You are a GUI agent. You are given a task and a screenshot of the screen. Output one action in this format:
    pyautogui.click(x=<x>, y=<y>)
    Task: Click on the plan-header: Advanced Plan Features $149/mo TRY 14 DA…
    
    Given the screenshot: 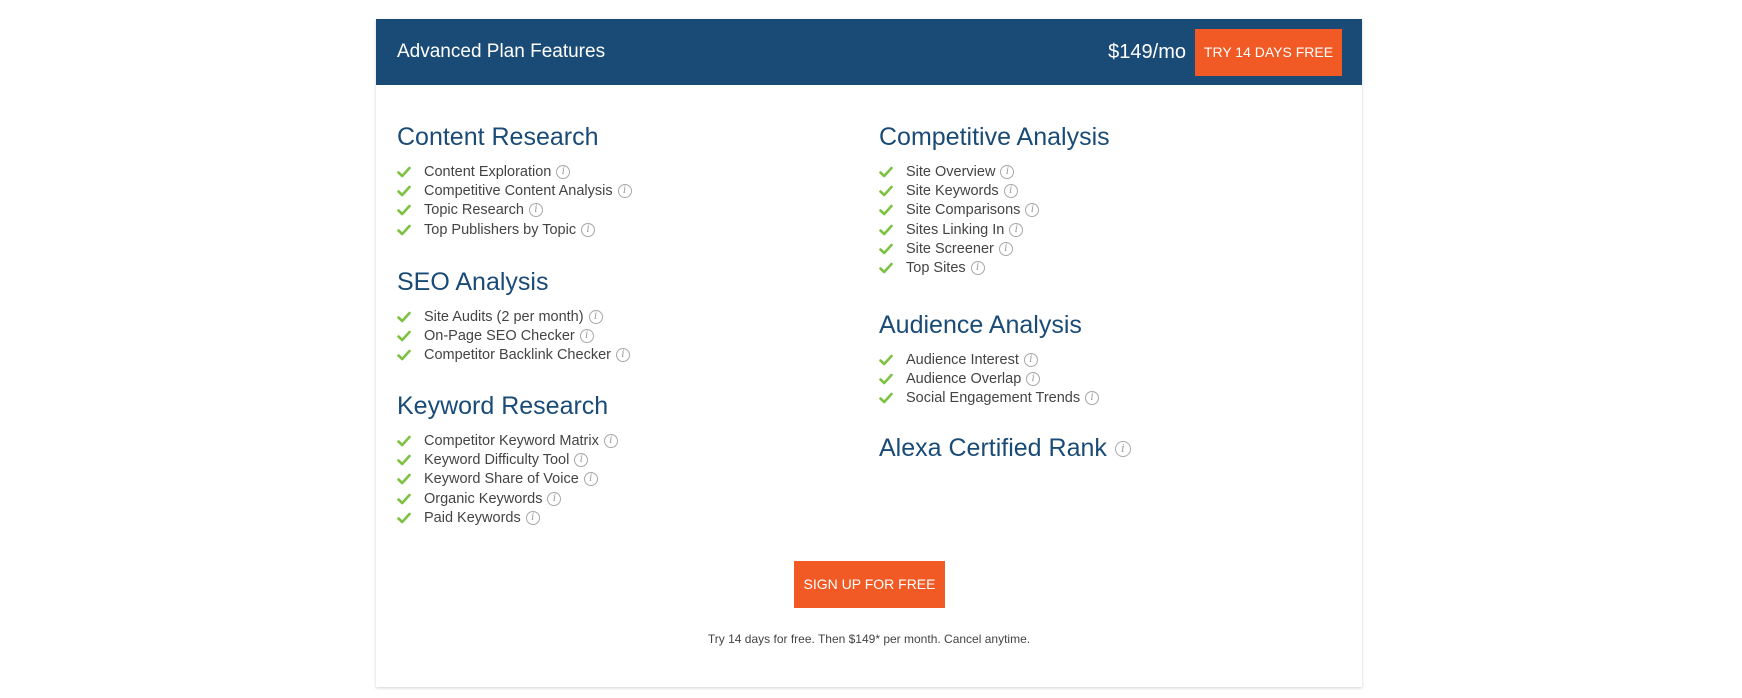 What is the action you would take?
    pyautogui.click(x=869, y=52)
    